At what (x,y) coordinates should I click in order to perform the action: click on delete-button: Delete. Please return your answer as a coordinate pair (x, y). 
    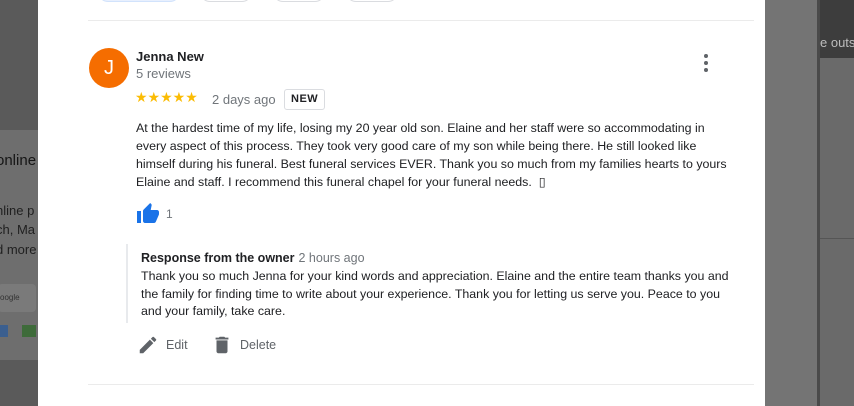
    Looking at the image, I should click on (247, 345).